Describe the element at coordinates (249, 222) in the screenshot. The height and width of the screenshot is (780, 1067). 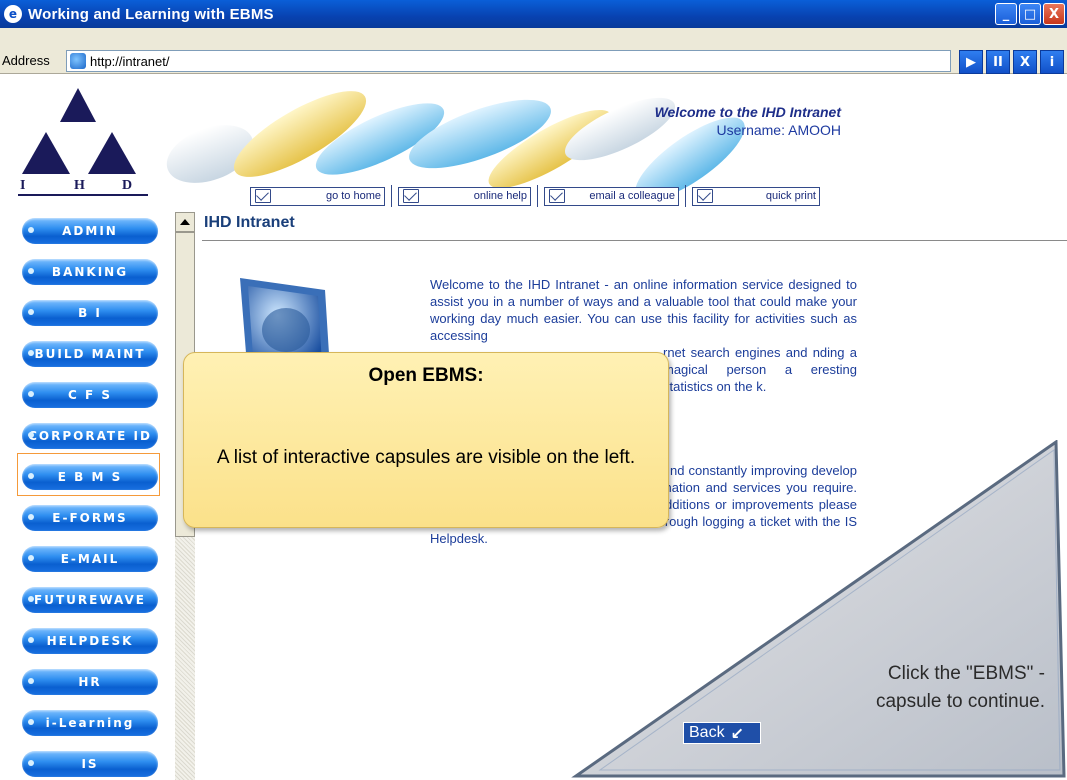
I see `page-title: IHD Intranet` at that location.